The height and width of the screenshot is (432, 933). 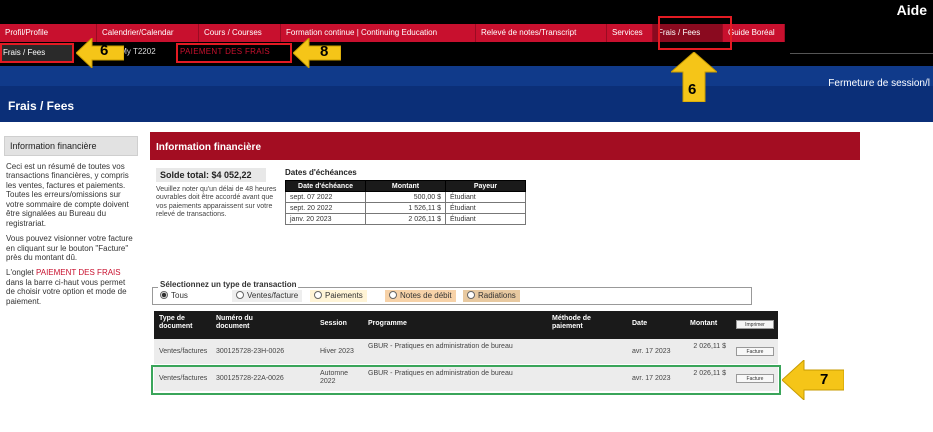 I want to click on total-balance: Solde total: $4 052,22, so click(x=211, y=175).